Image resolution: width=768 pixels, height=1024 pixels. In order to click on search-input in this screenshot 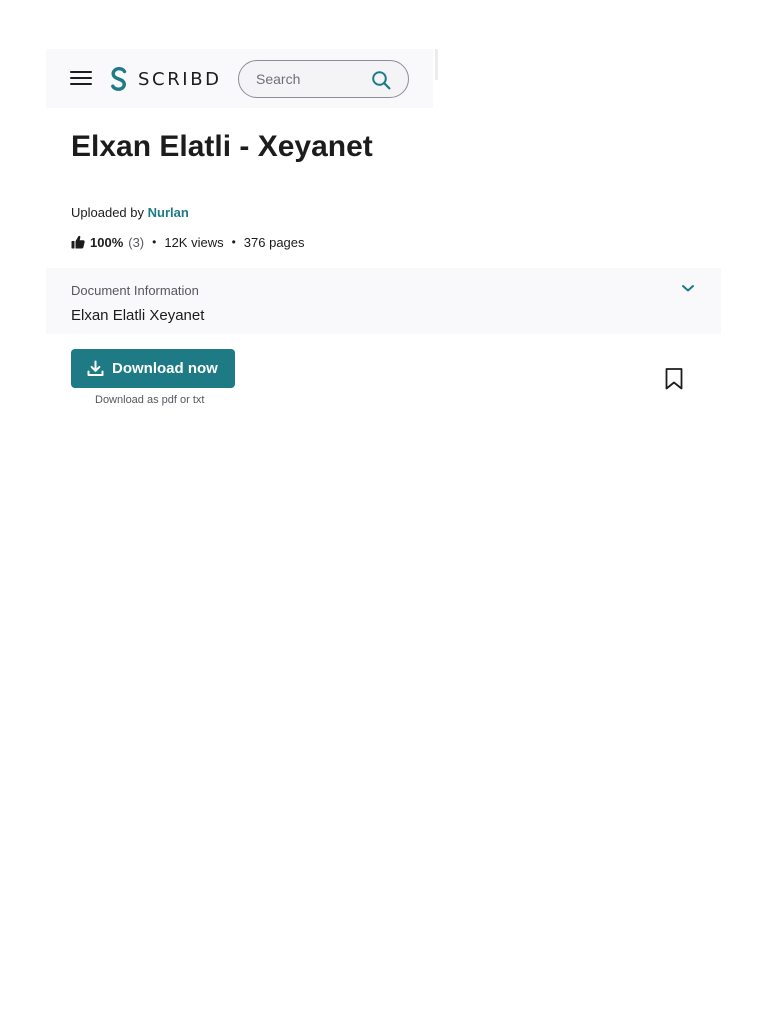, I will do `click(304, 79)`.